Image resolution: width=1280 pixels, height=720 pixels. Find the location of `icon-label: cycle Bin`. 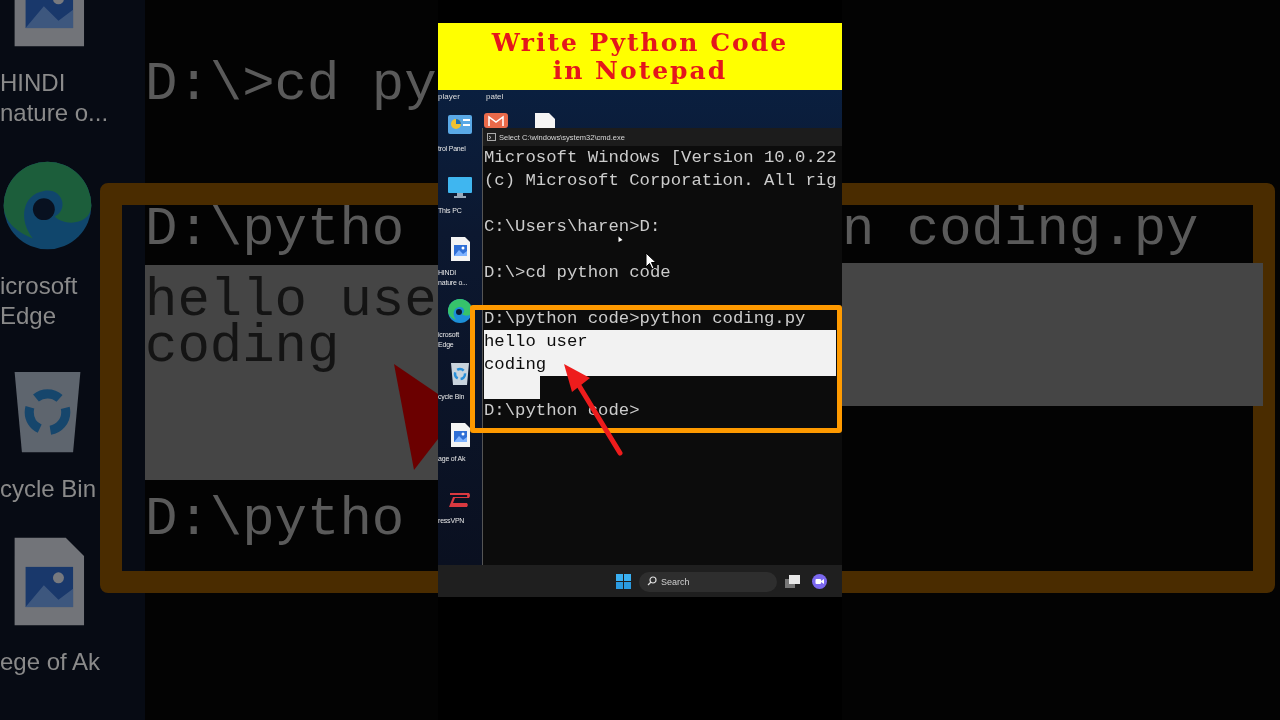

icon-label: cycle Bin is located at coordinates (48, 489).